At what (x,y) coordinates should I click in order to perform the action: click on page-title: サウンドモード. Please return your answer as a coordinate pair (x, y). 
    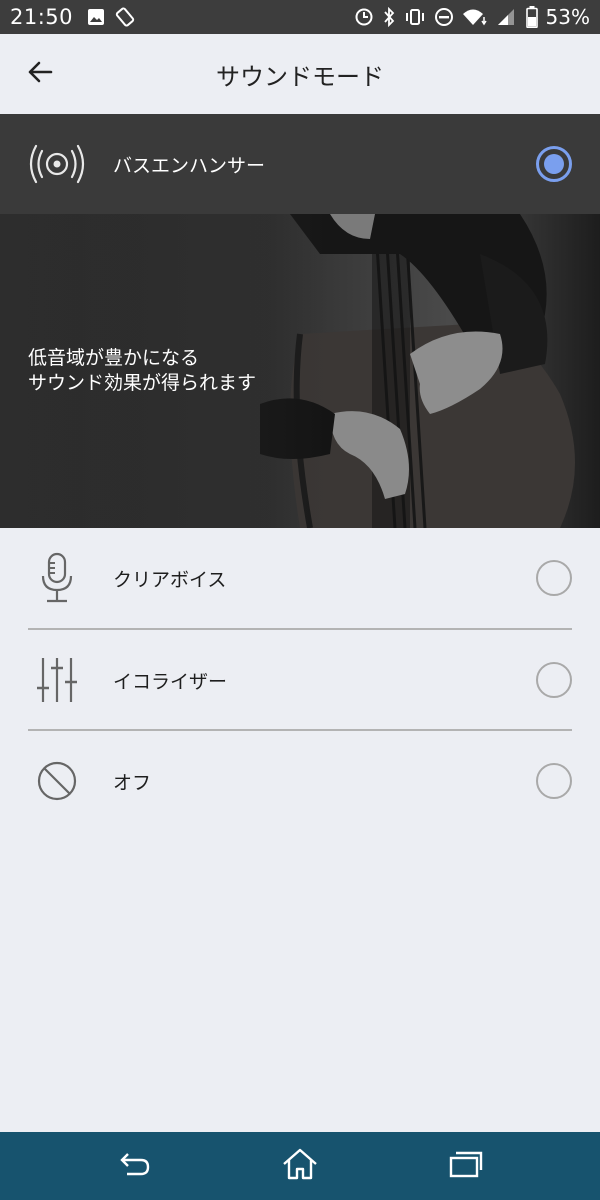
    Looking at the image, I should click on (300, 76).